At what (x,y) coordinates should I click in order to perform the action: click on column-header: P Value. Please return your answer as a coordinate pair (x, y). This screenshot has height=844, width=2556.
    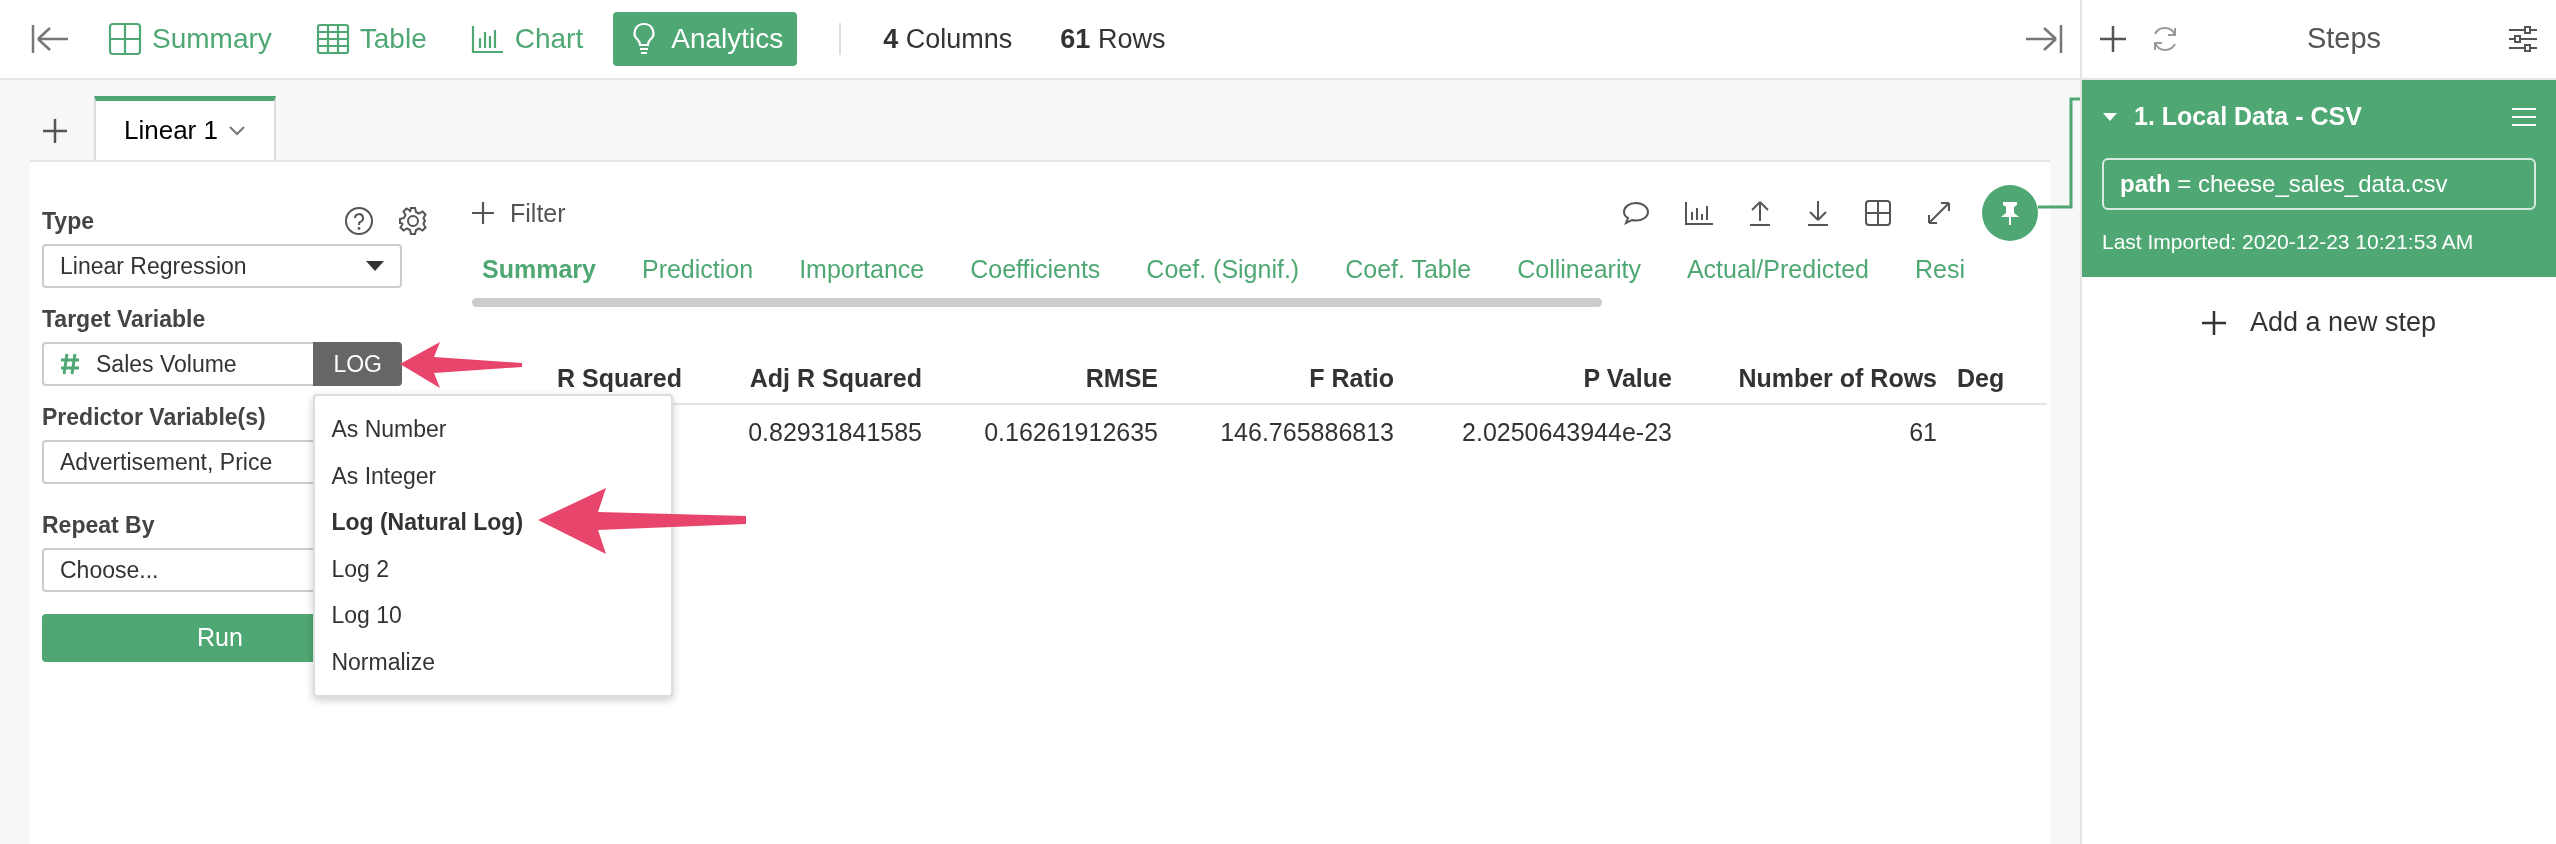
    Looking at the image, I should click on (1627, 379).